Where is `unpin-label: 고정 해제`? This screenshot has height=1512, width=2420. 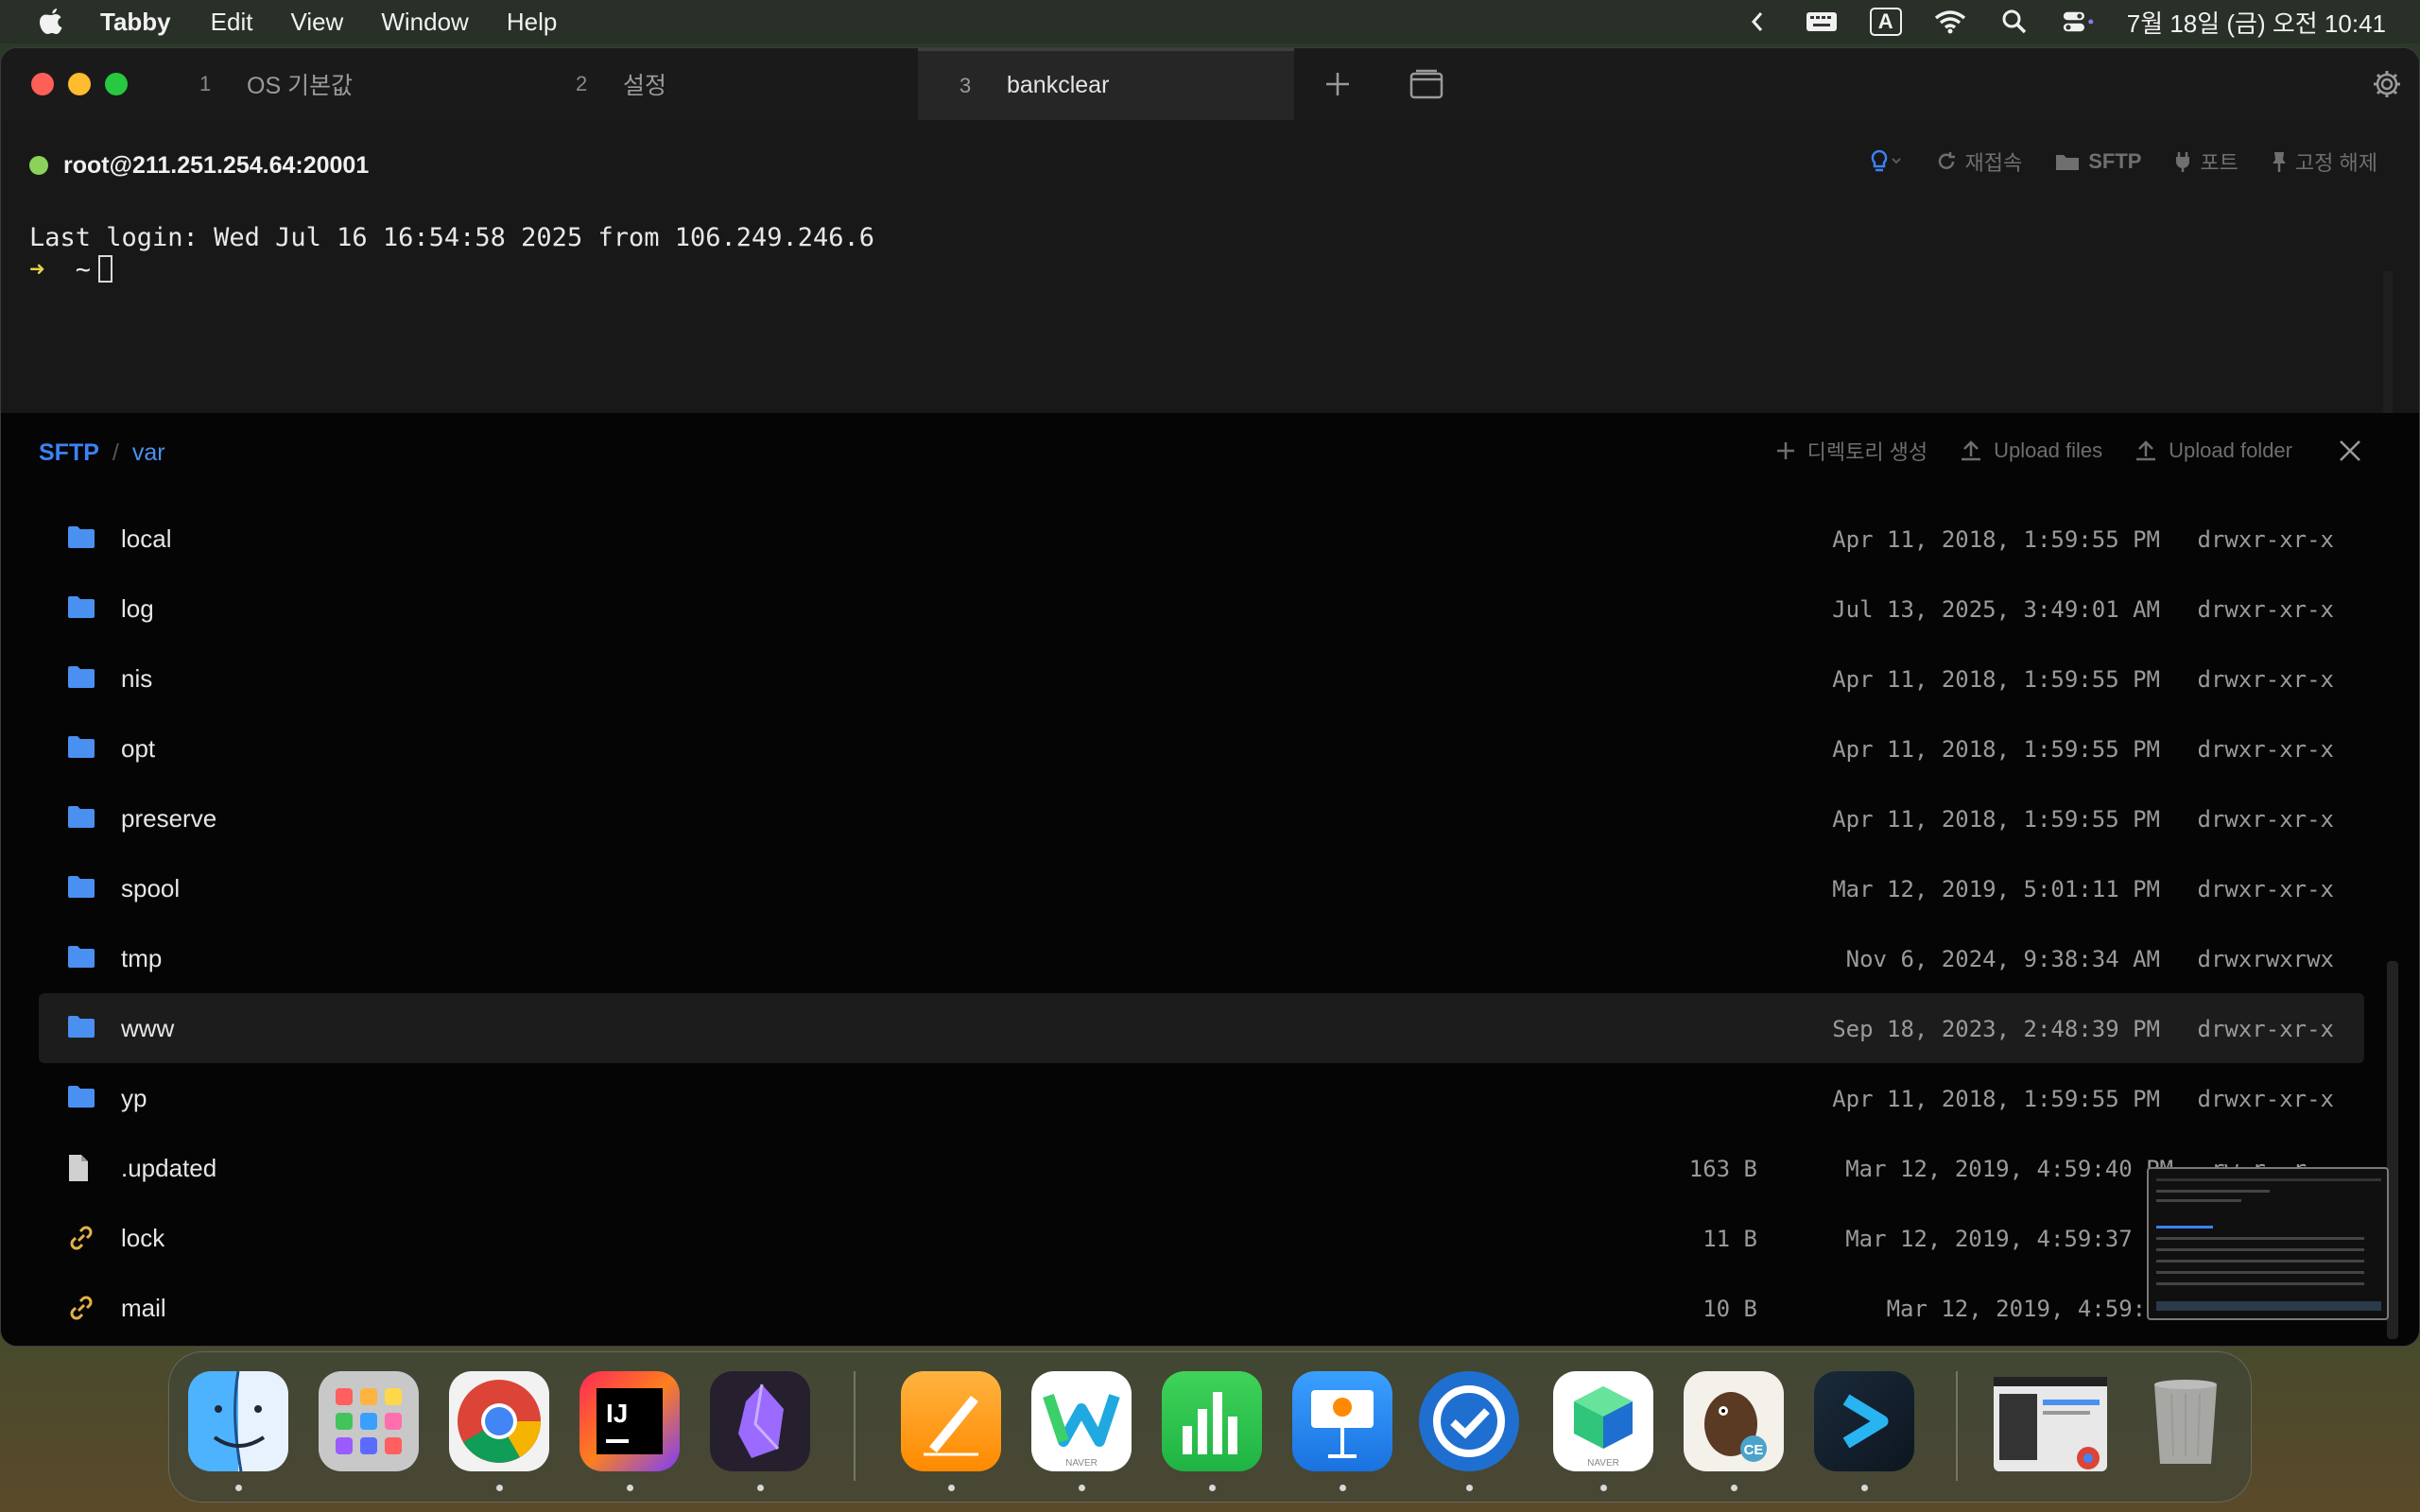 unpin-label: 고정 해제 is located at coordinates (2335, 163).